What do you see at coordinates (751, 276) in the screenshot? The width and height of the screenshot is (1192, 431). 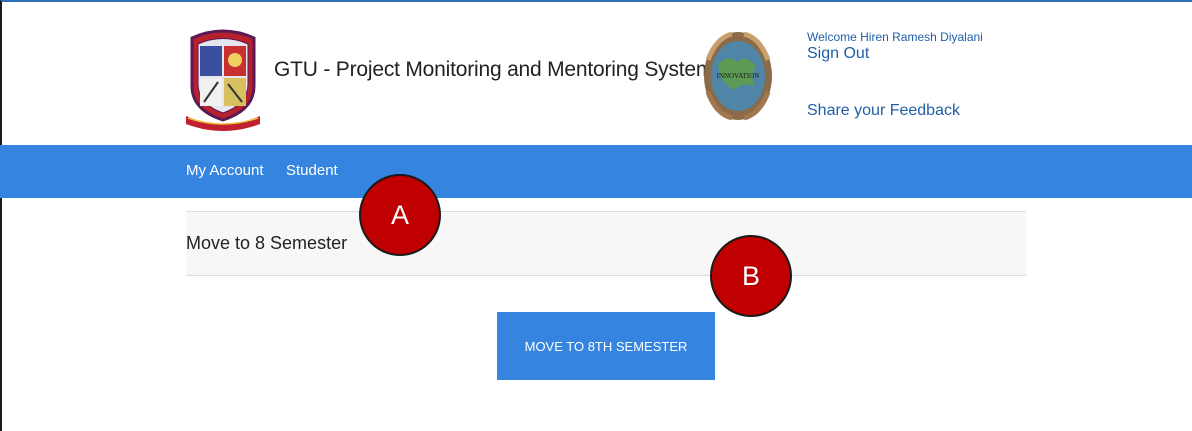 I see `annotation-marker-b: B` at bounding box center [751, 276].